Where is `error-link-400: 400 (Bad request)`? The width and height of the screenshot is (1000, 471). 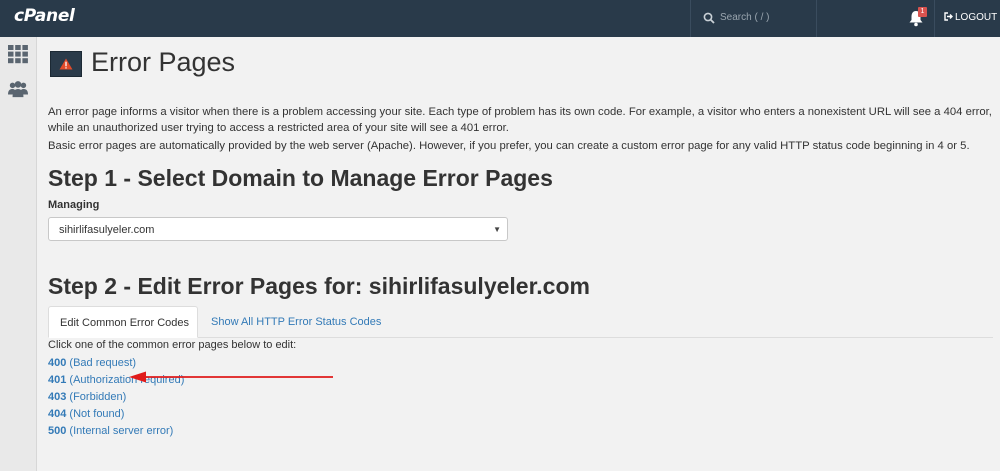 error-link-400: 400 (Bad request) is located at coordinates (92, 363).